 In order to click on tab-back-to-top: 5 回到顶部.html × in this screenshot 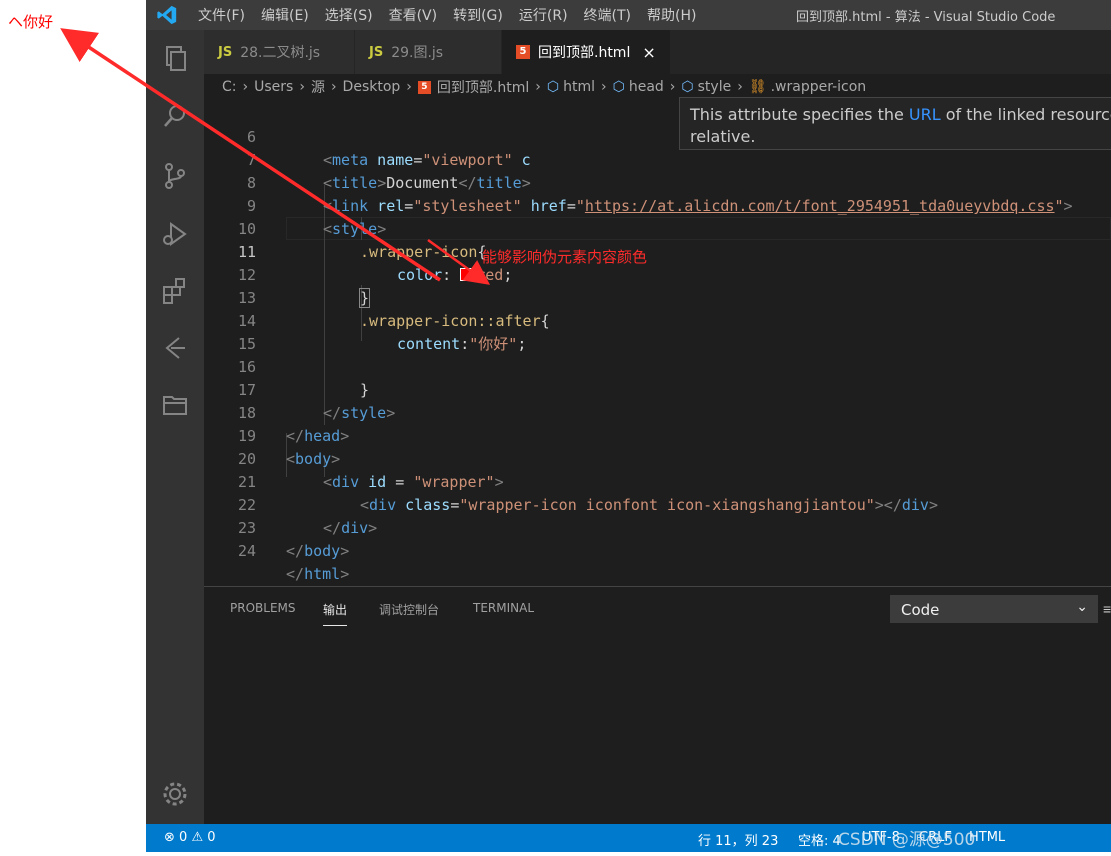, I will do `click(586, 52)`.